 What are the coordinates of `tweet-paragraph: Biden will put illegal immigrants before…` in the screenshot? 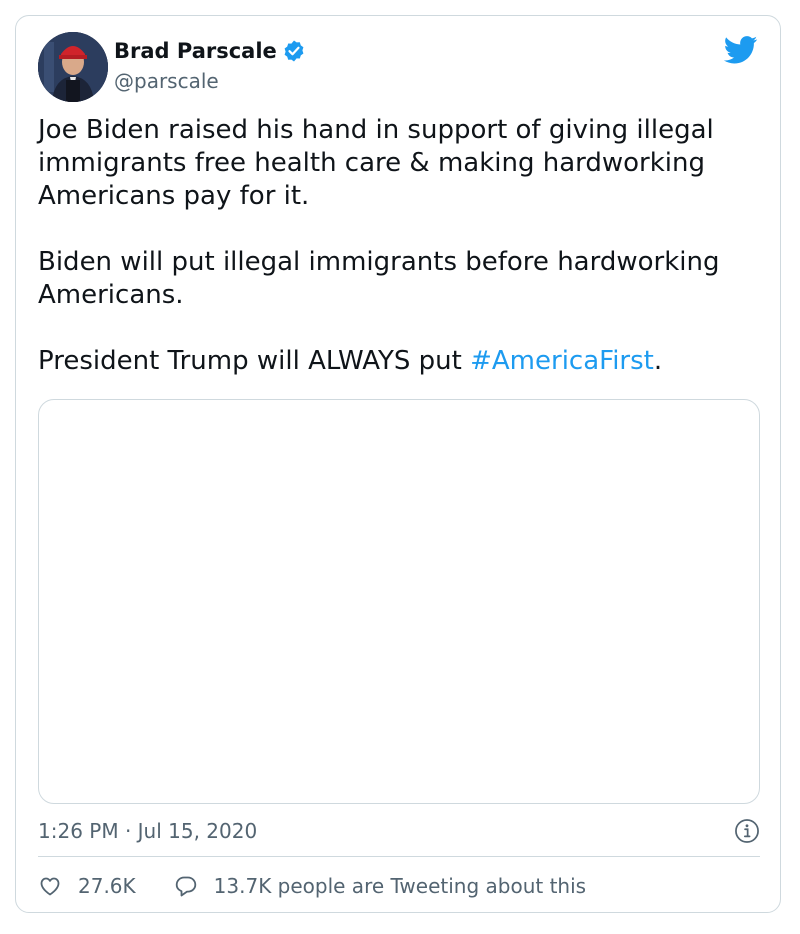 It's located at (379, 278).